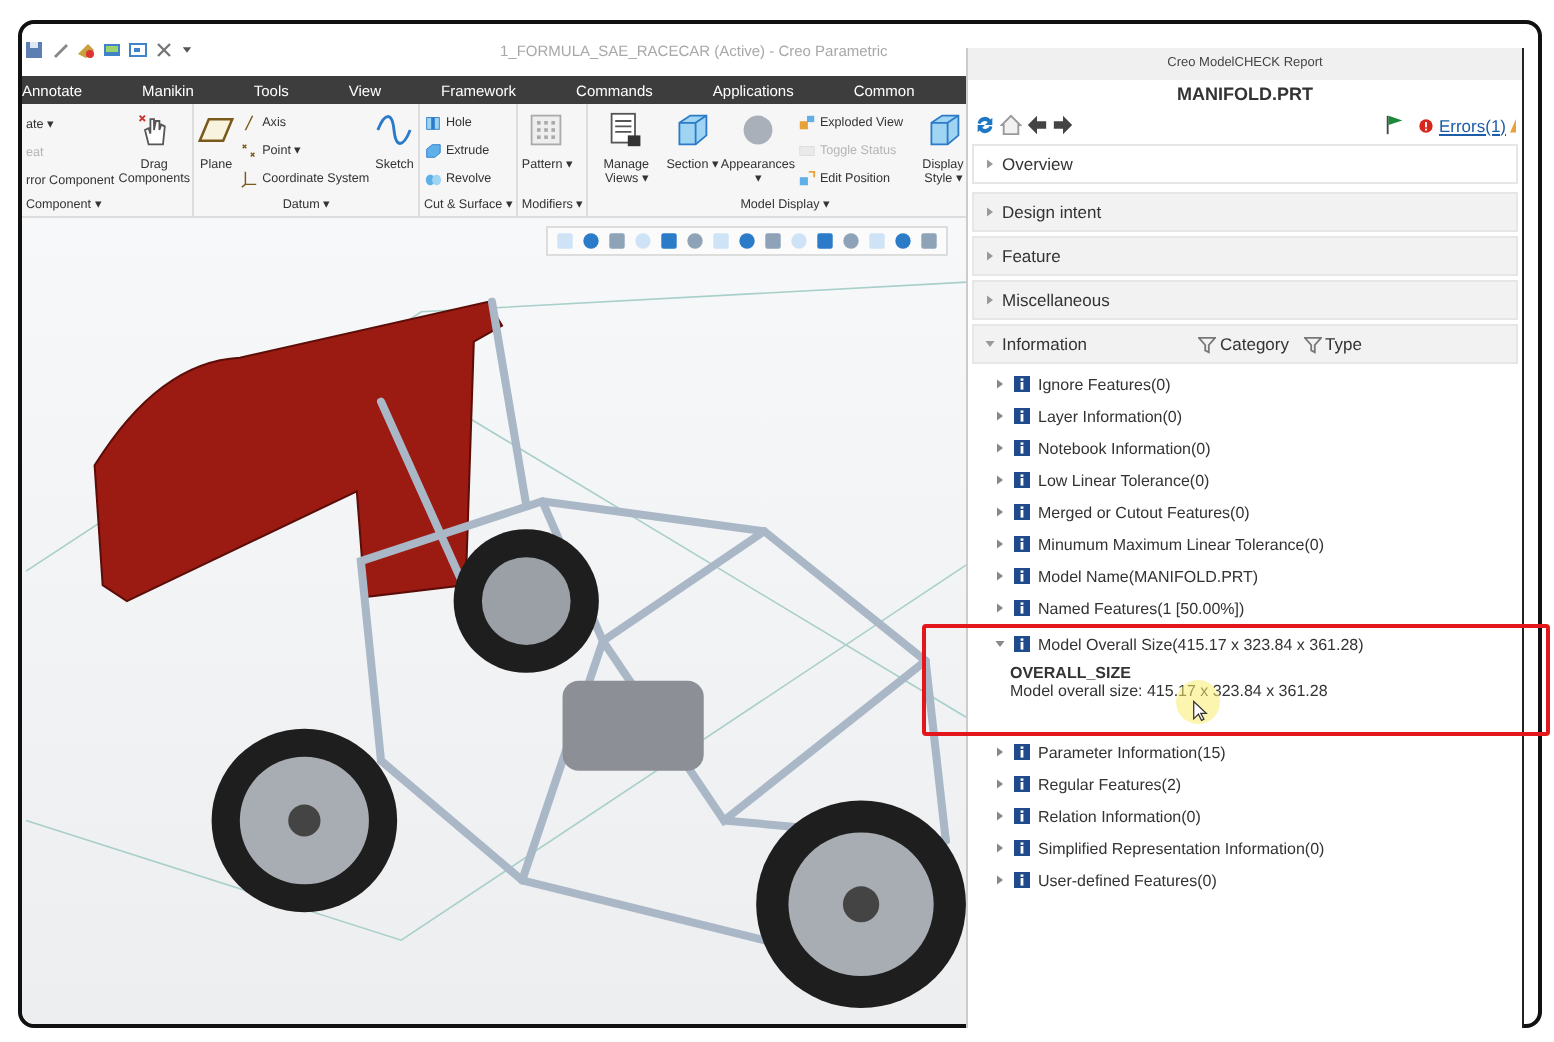 This screenshot has width=1554, height=1042. Describe the element at coordinates (1245, 164) in the screenshot. I see `report-section-header: Overview` at that location.